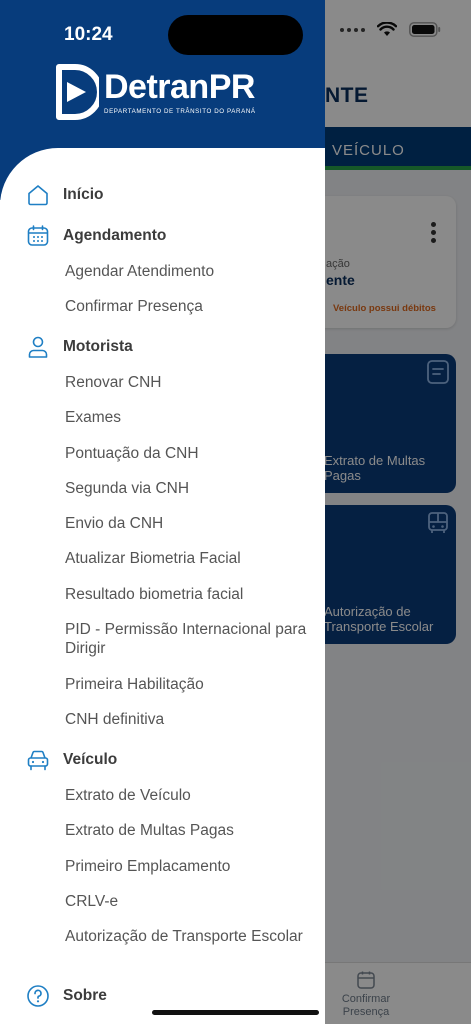 This screenshot has width=471, height=1024. Describe the element at coordinates (190, 830) in the screenshot. I see `menu-item-extrato-multas-pagas: Extrato de Multas Pagas` at that location.